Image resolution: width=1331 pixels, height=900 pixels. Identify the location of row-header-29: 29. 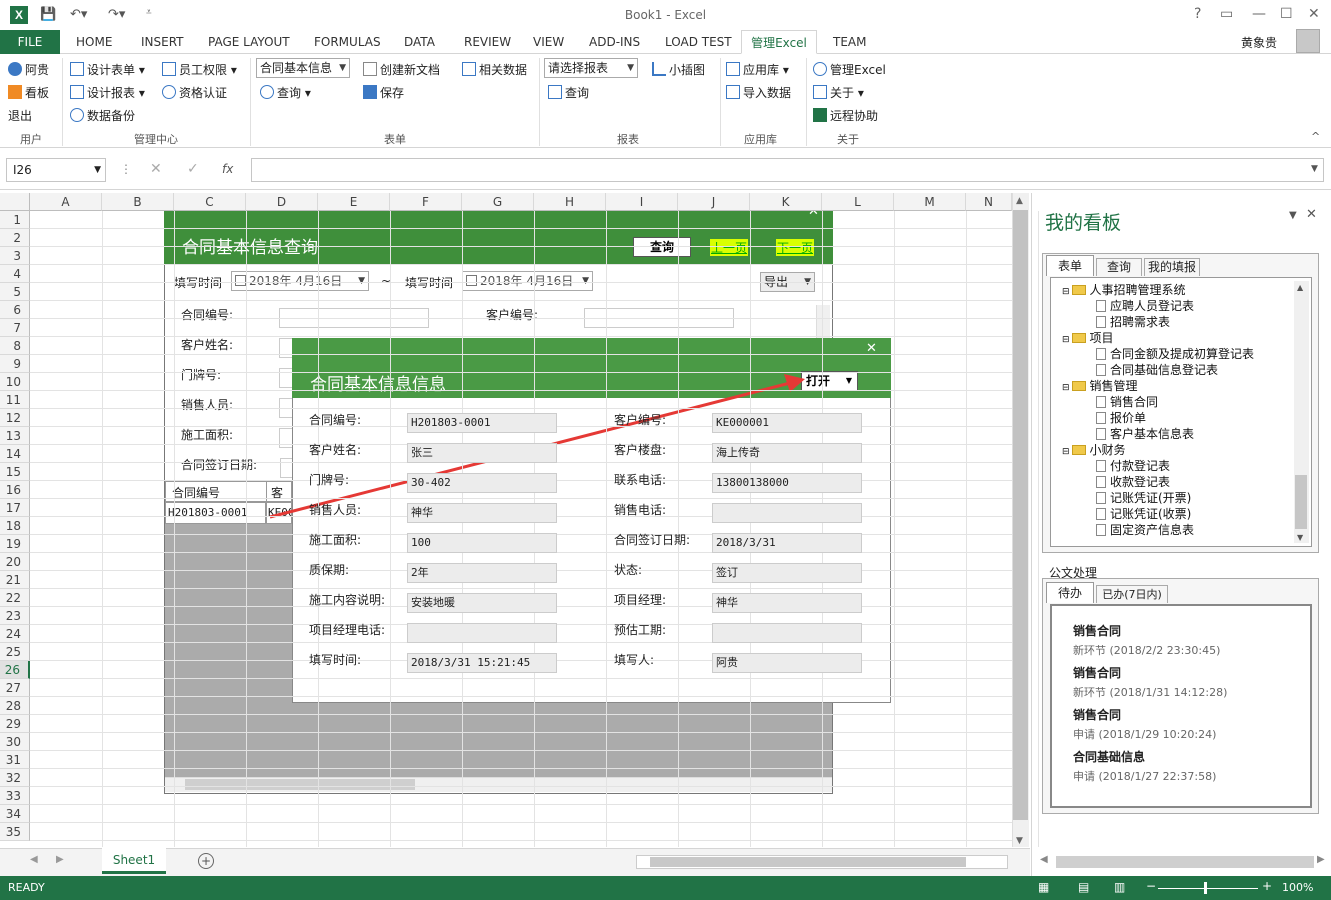
(15, 724).